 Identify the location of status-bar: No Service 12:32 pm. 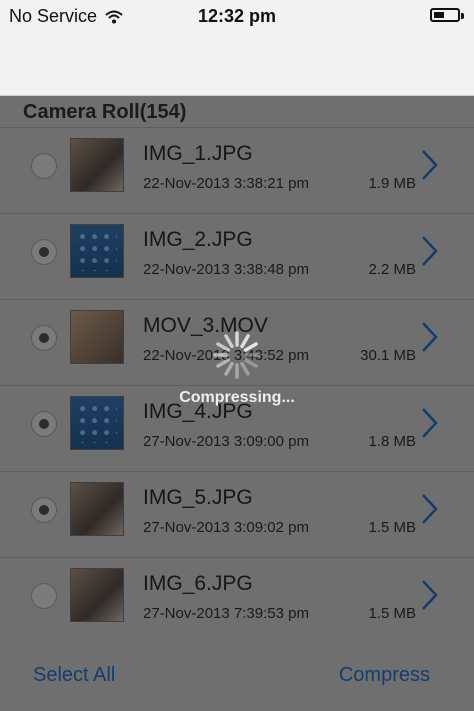
(237, 16).